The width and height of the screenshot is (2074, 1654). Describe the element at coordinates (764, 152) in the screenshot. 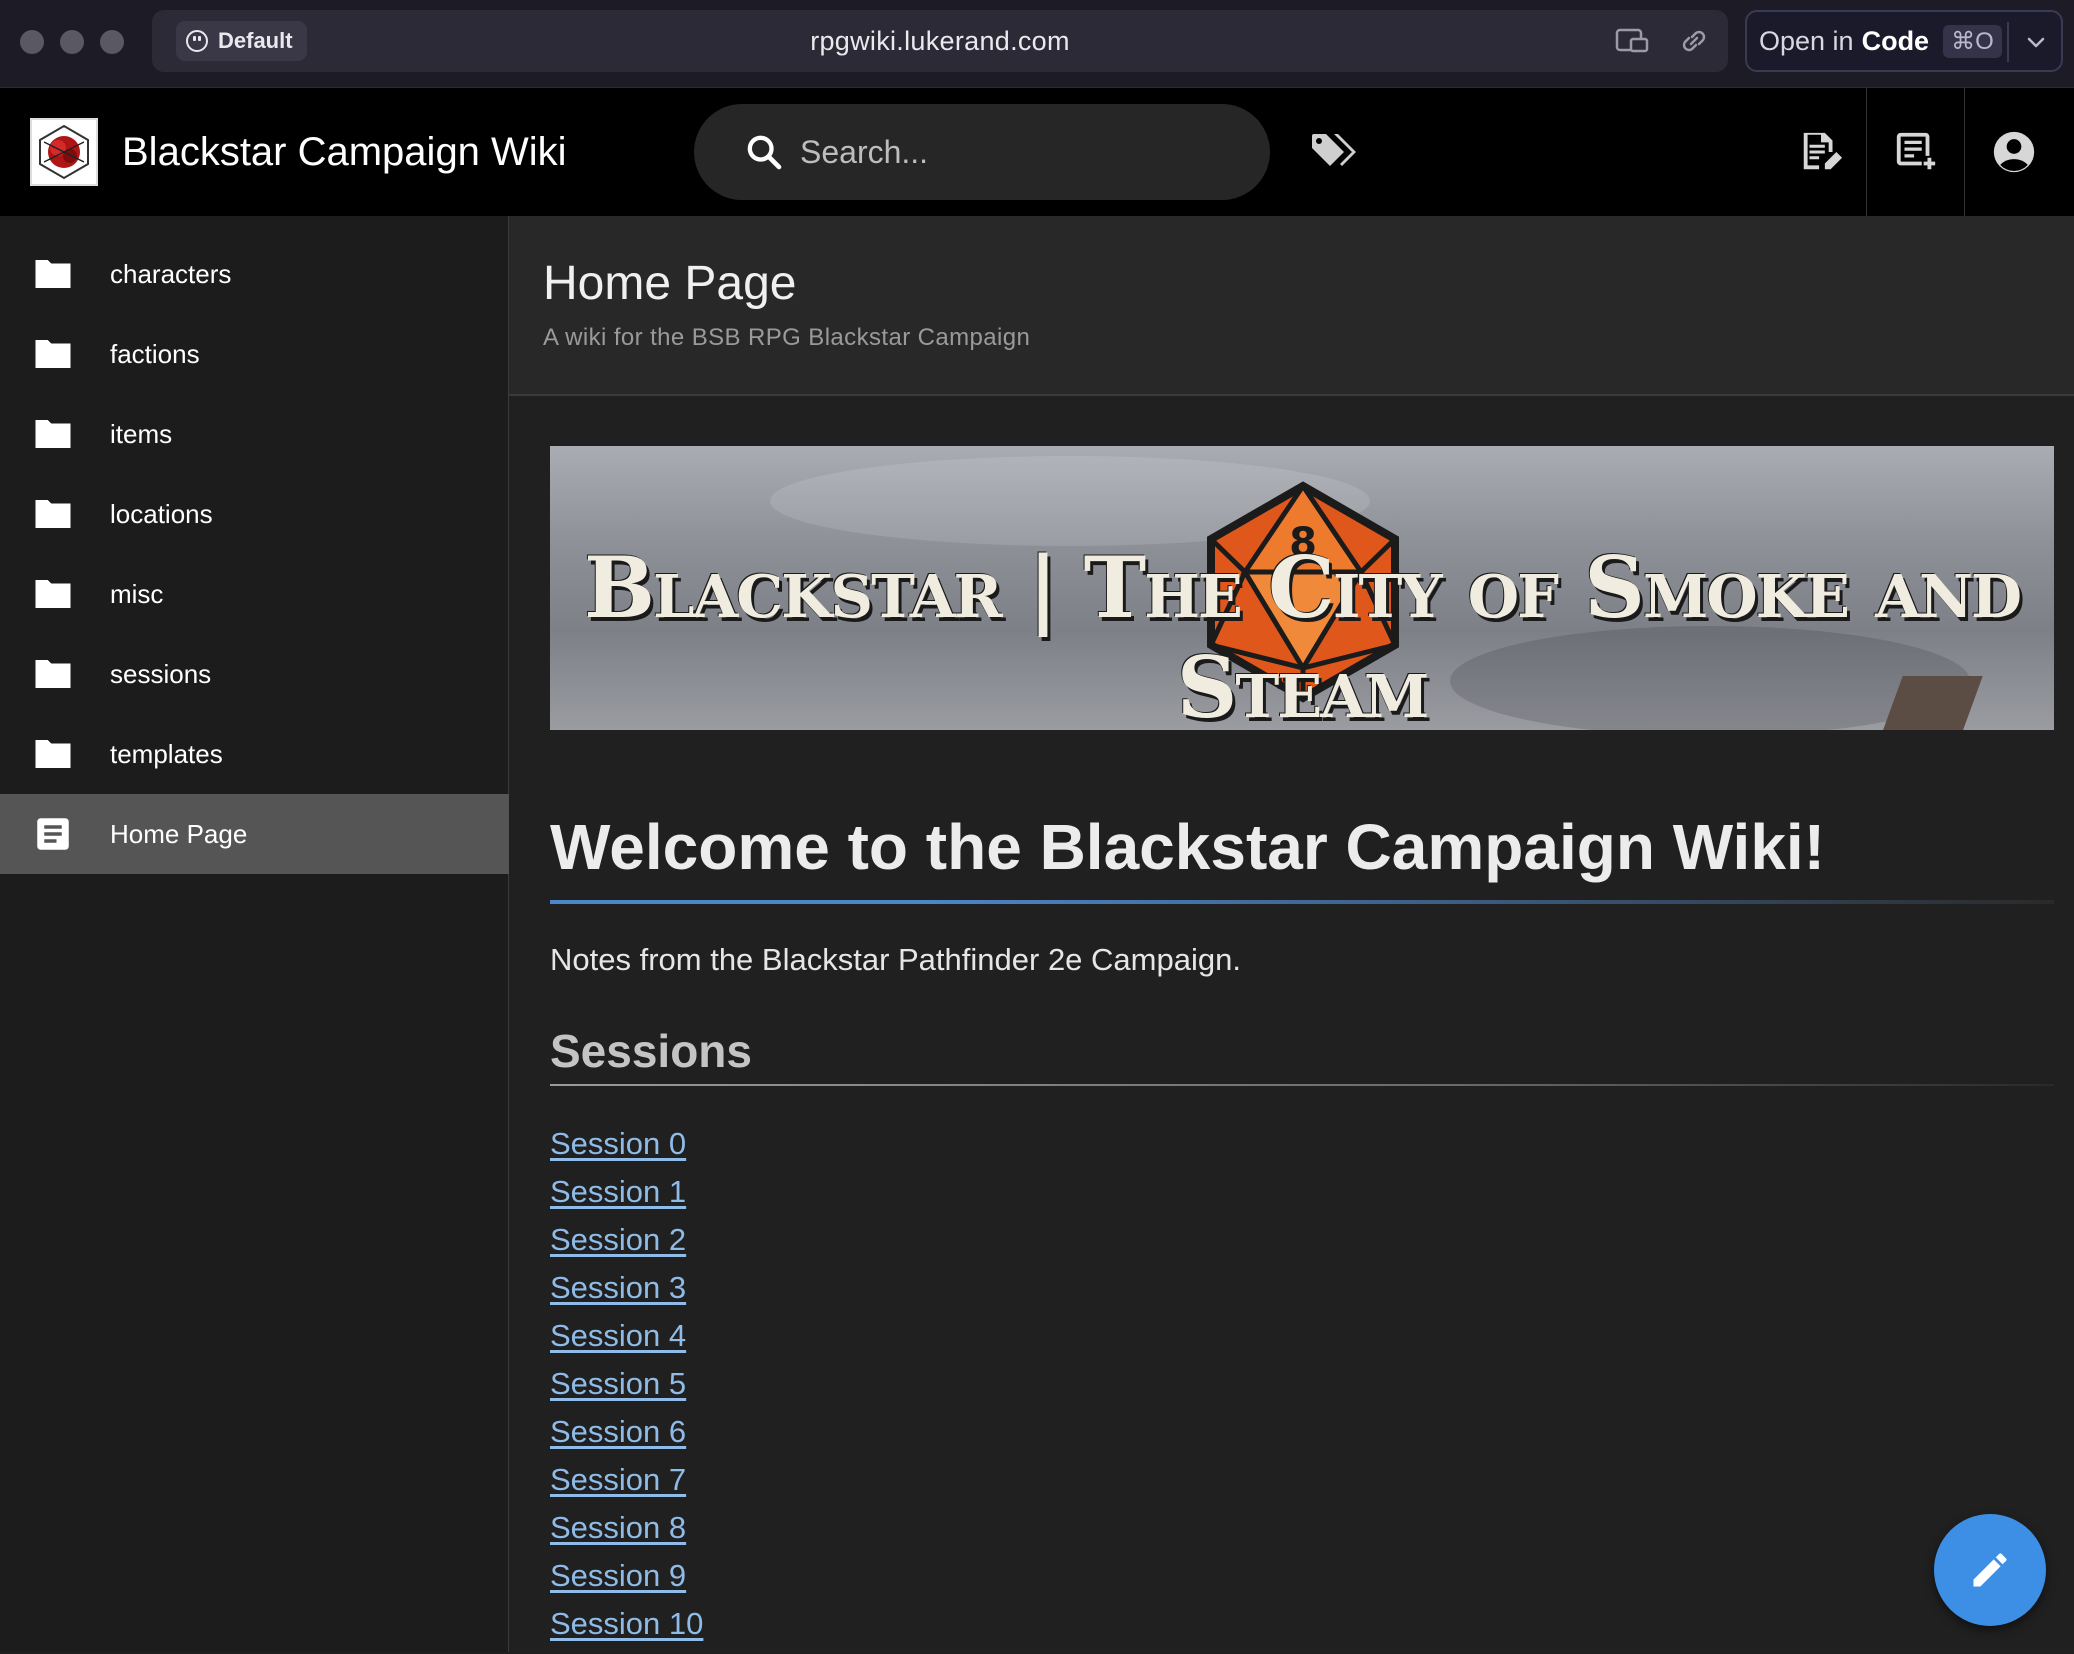

I see `search-icon` at that location.